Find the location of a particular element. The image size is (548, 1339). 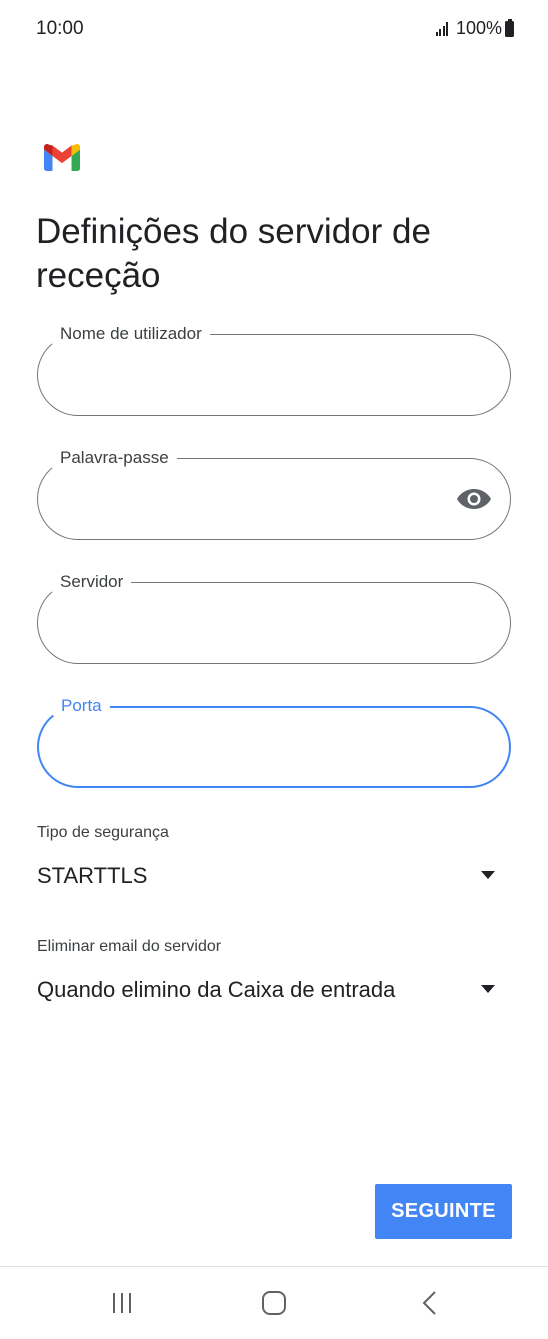

navigation-bar is located at coordinates (274, 1302).